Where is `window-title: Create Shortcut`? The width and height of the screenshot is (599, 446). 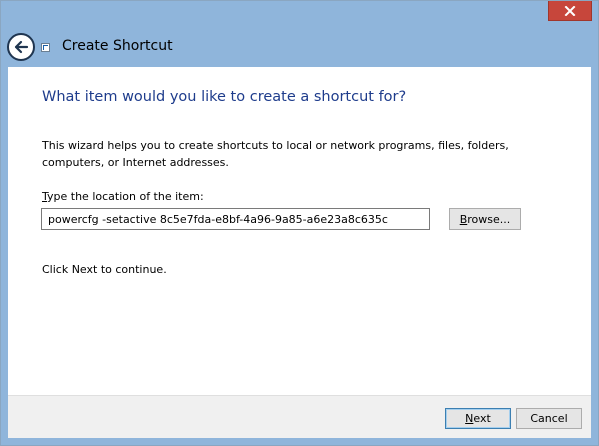 window-title: Create Shortcut is located at coordinates (117, 46).